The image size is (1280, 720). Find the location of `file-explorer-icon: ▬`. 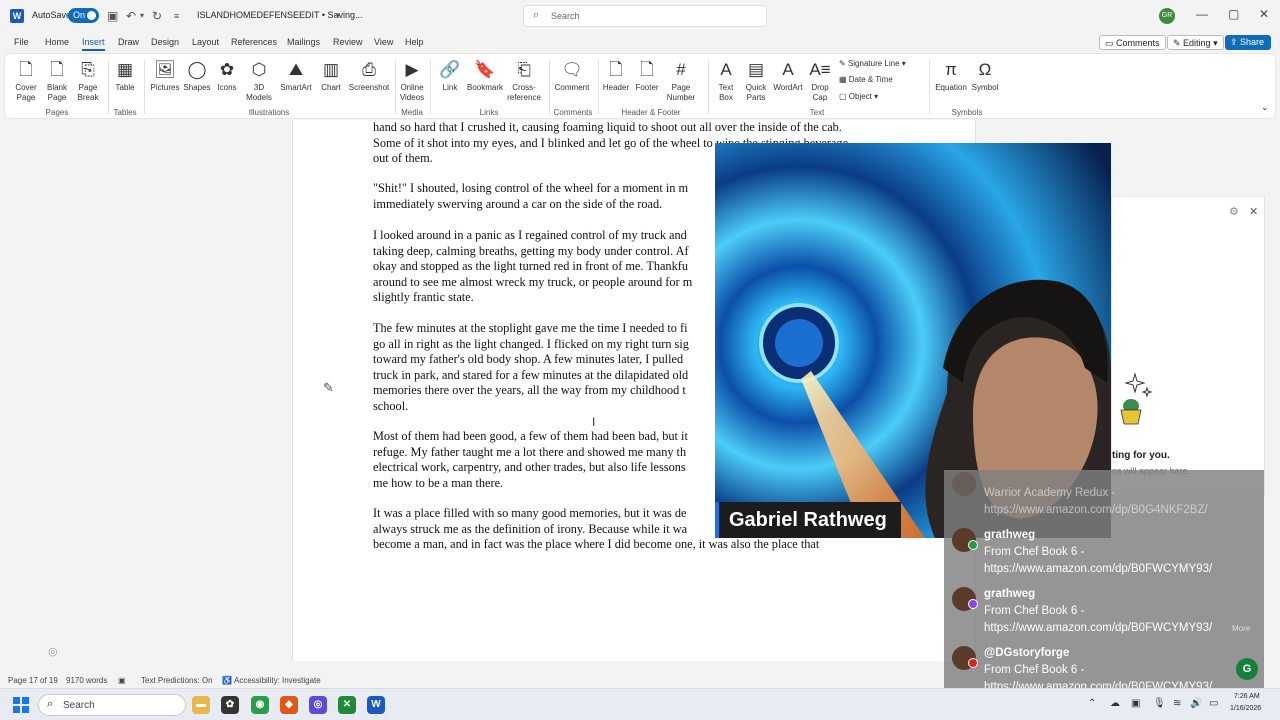

file-explorer-icon: ▬ is located at coordinates (201, 705).